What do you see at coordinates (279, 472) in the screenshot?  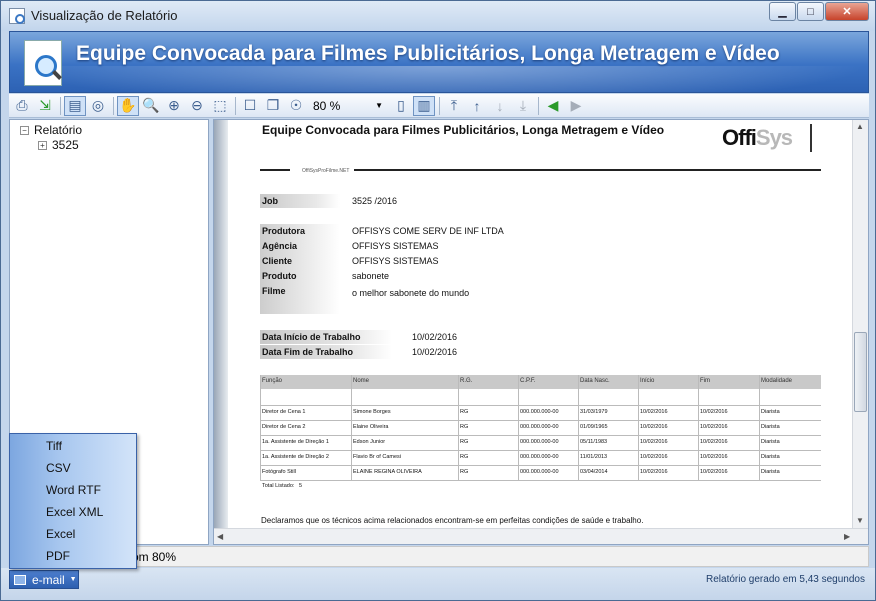 I see `table-cell: Fotógrafo Still` at bounding box center [279, 472].